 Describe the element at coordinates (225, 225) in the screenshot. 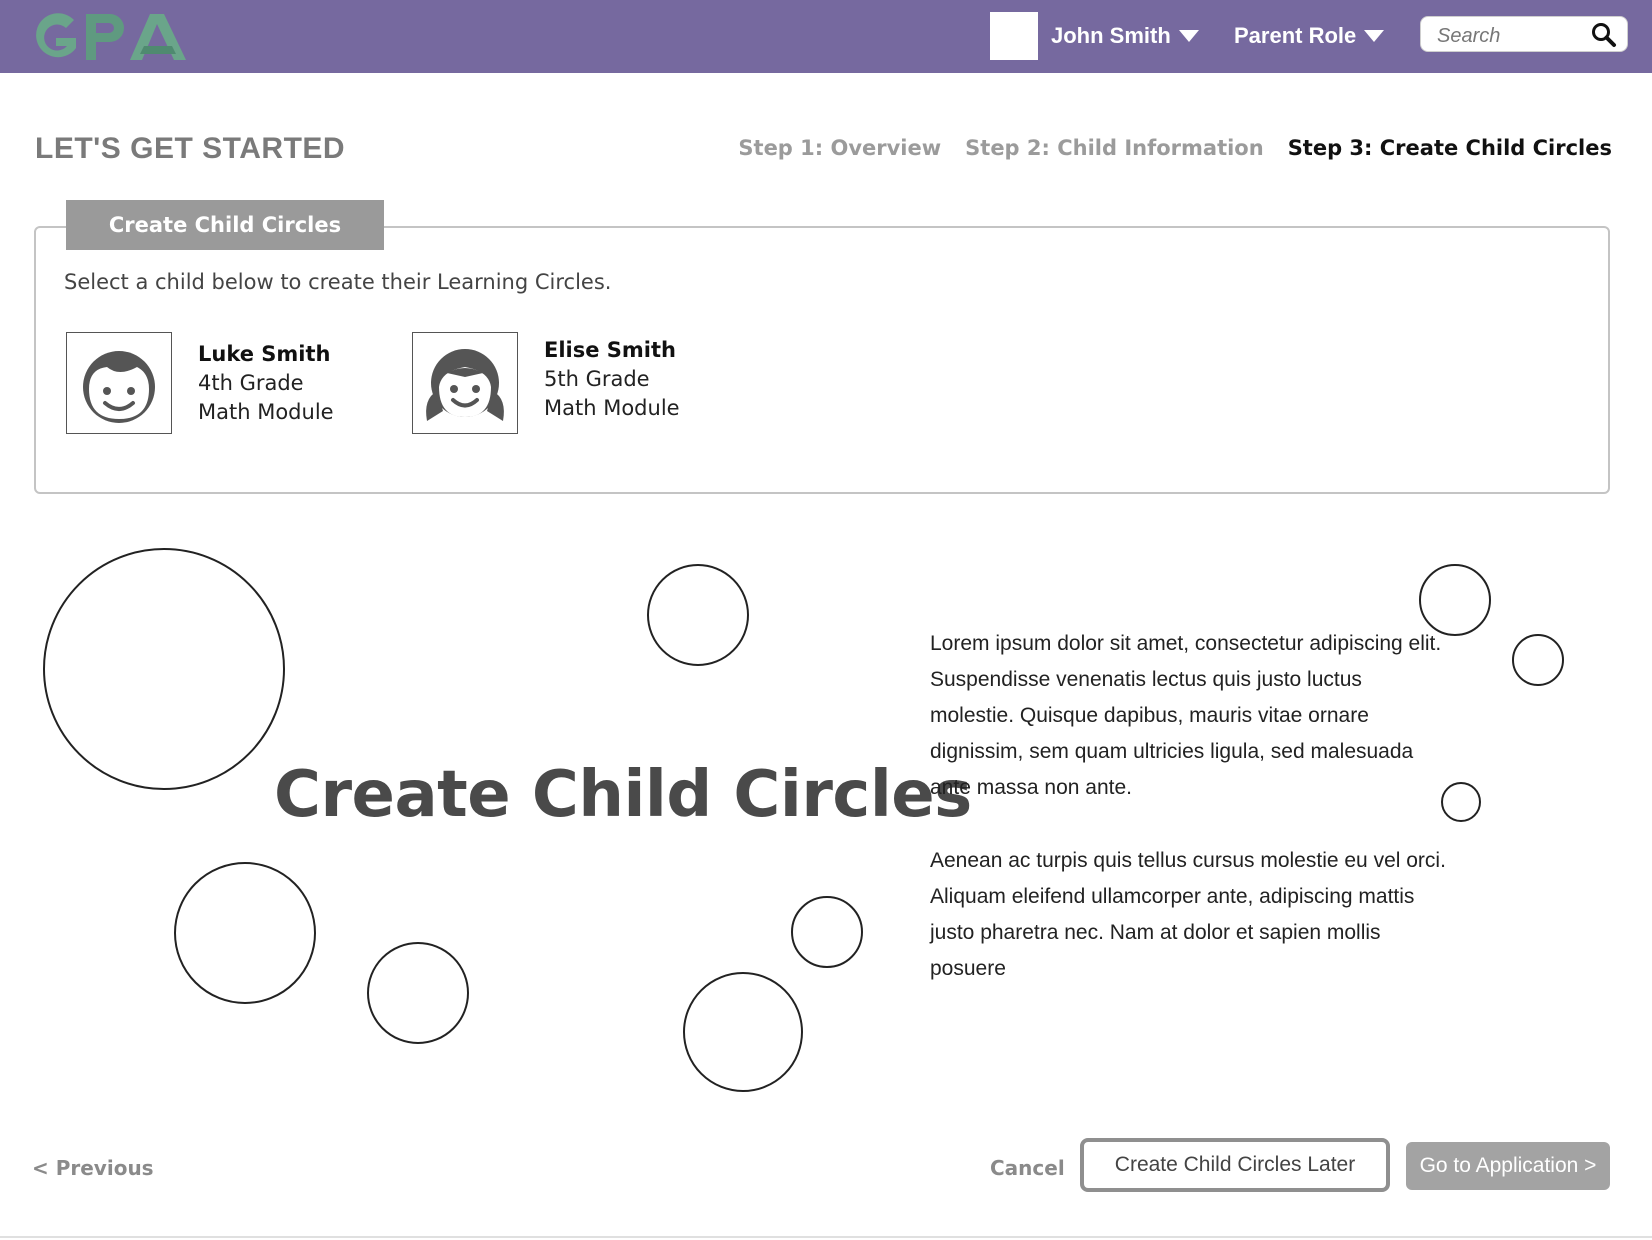

I see `panel-tab-label: Create Child Circles` at that location.